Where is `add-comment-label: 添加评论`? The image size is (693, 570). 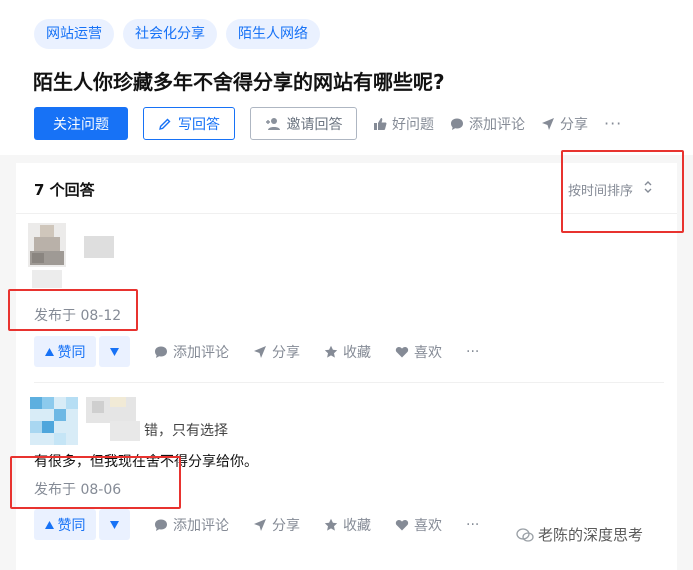 add-comment-label: 添加评论 is located at coordinates (497, 124).